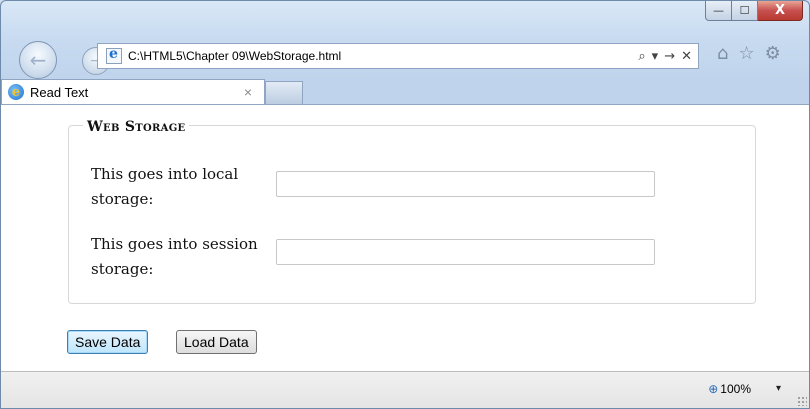 The height and width of the screenshot is (409, 810). I want to click on load-data-button: Load Data, so click(216, 342).